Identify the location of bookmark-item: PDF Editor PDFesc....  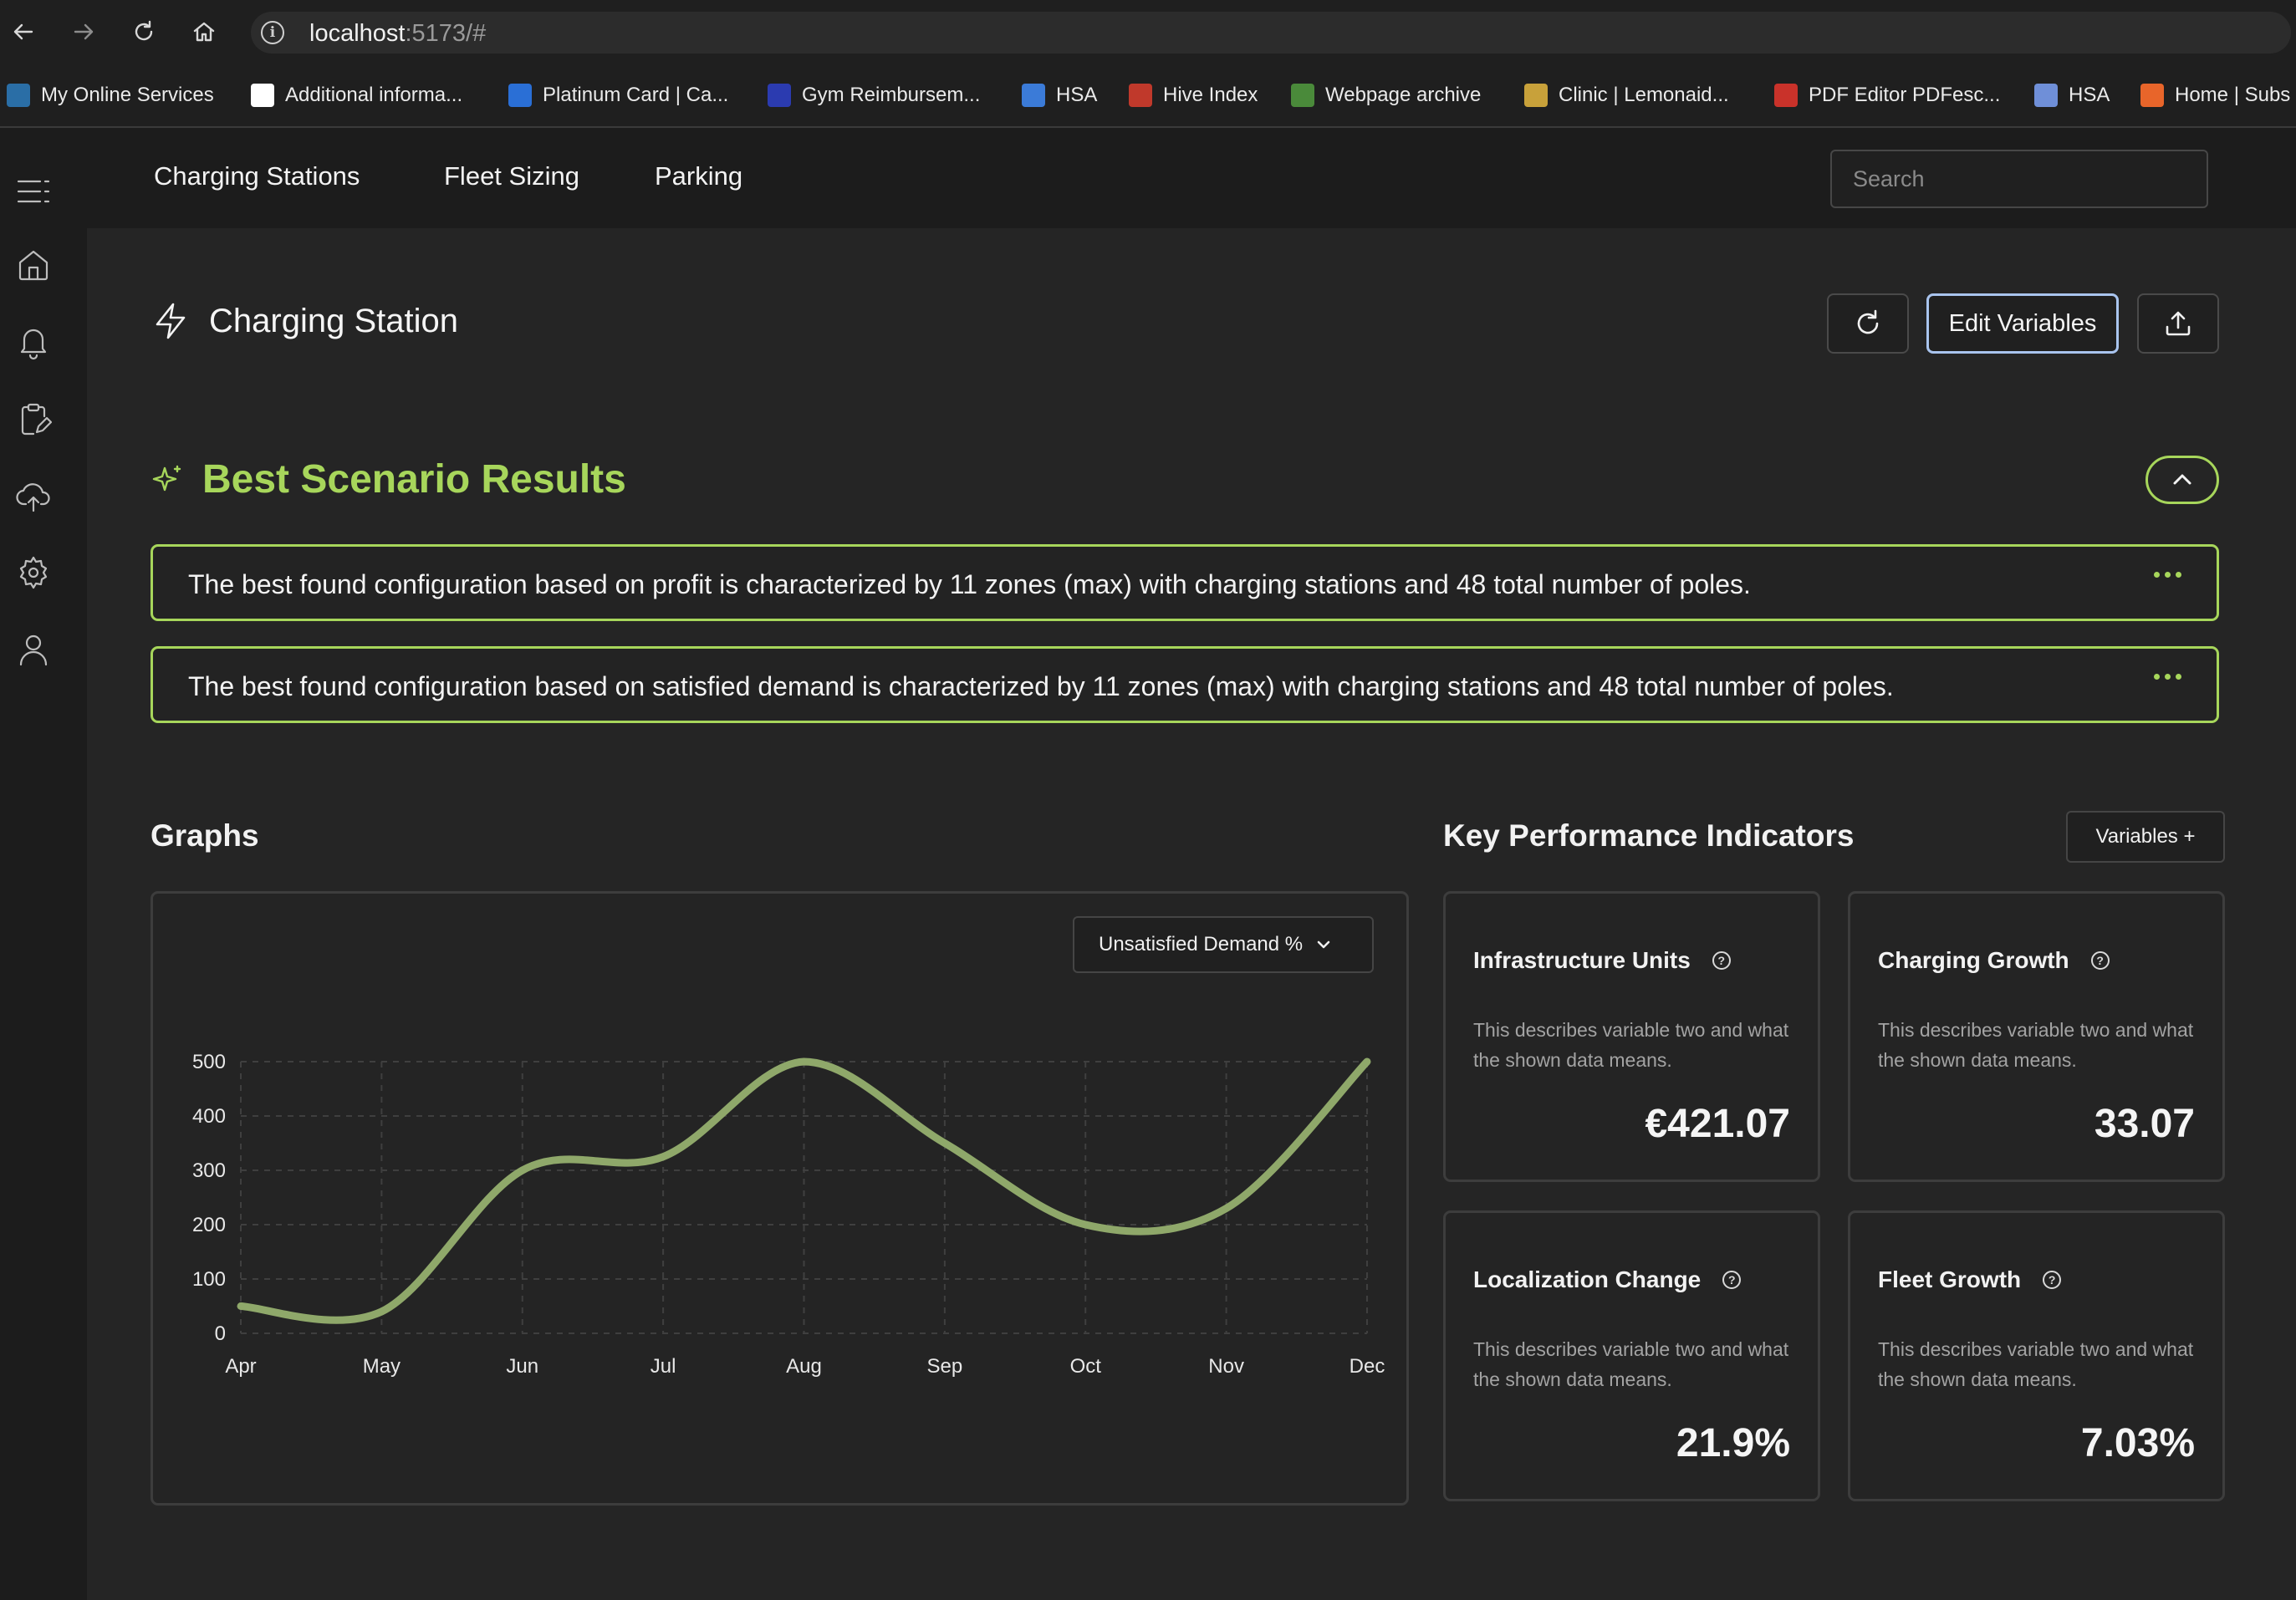
(1887, 95).